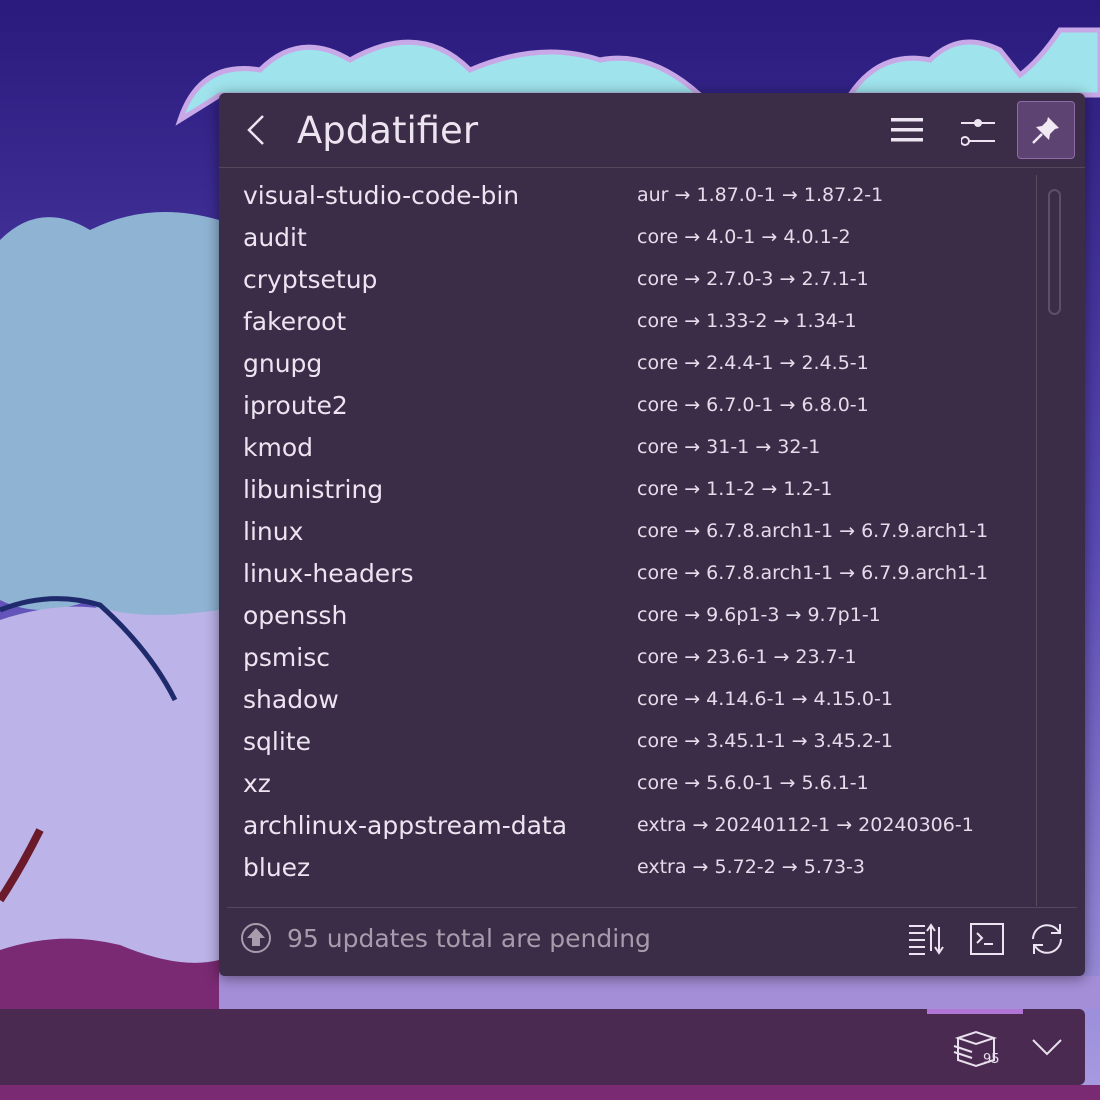  What do you see at coordinates (631, 364) in the screenshot?
I see `package-row: gnupg core → 2.4.4-1 → 2.4.5-1` at bounding box center [631, 364].